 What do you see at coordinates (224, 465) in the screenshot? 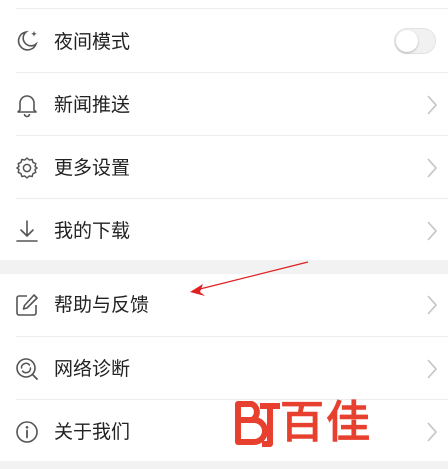
I see `bottom-gap` at bounding box center [224, 465].